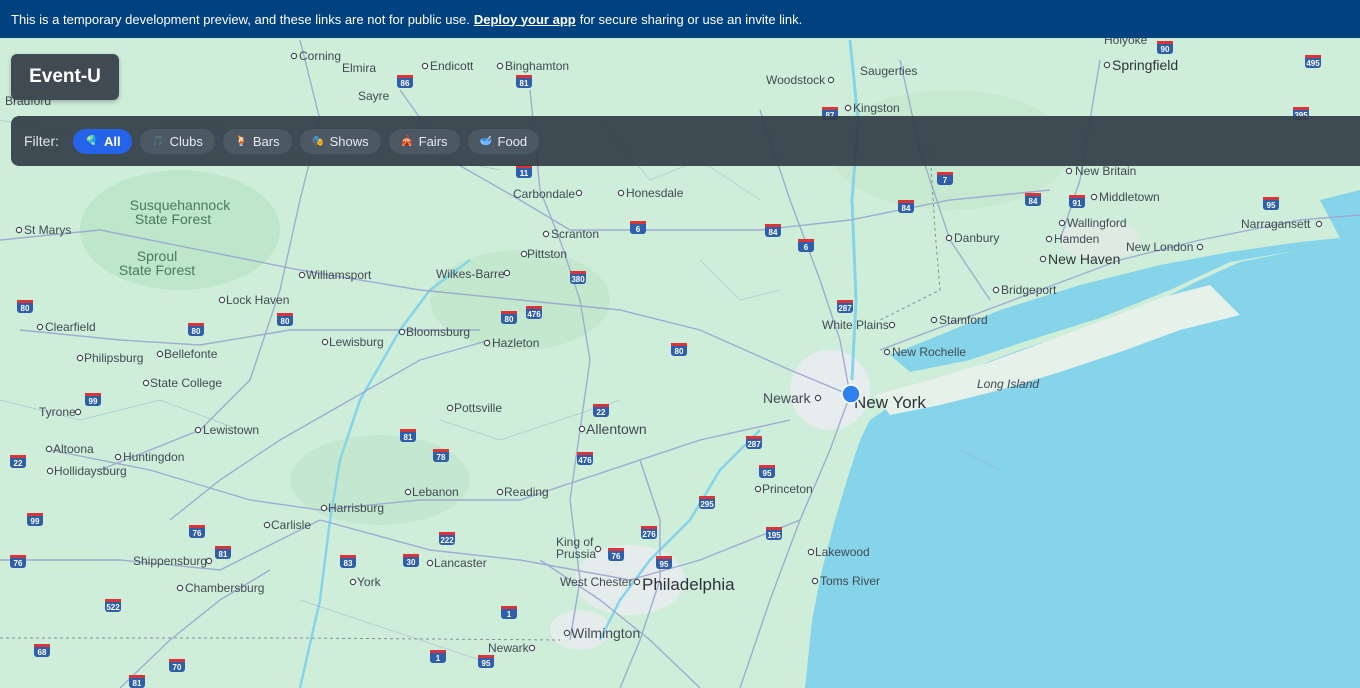  I want to click on filter-chip-fairs: 🎪 Fairs, so click(424, 141).